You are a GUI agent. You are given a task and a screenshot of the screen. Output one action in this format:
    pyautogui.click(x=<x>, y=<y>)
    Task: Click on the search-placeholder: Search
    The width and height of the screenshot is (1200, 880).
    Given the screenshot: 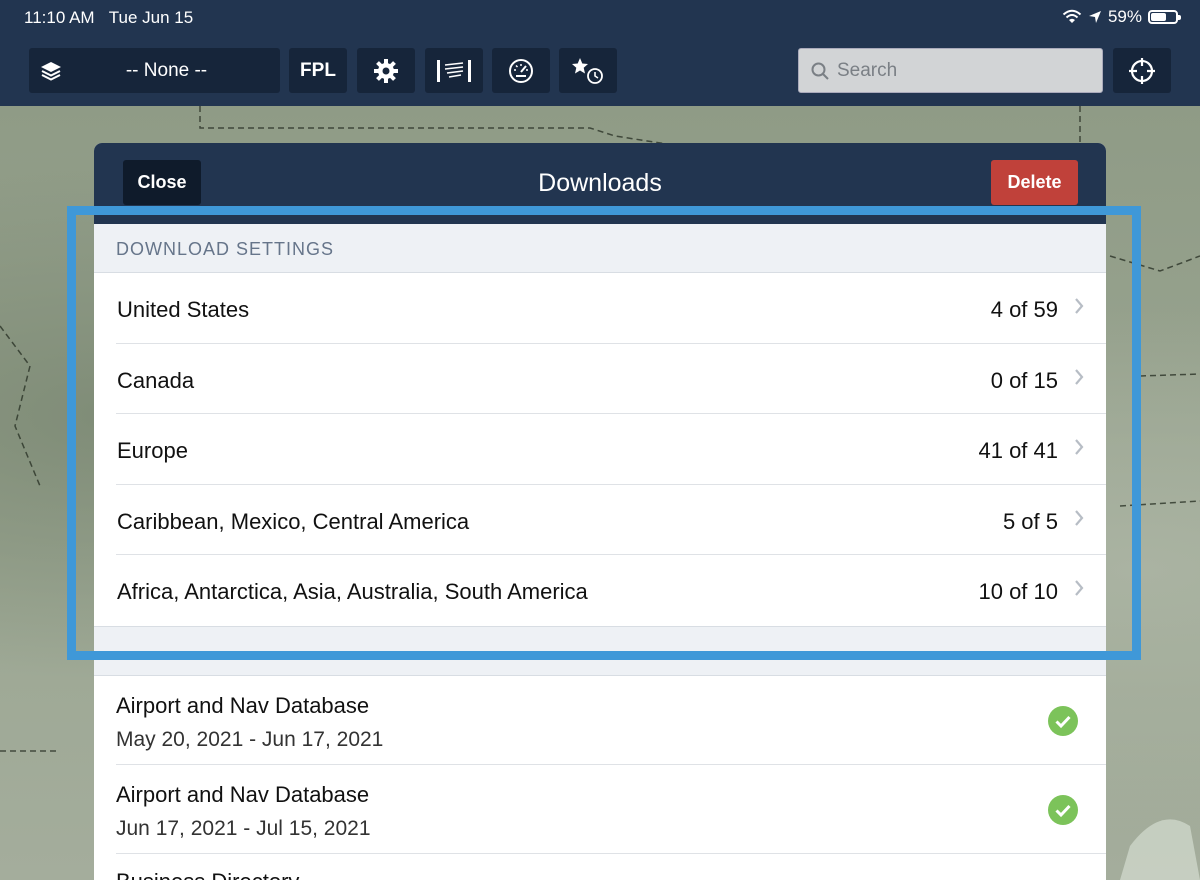 What is the action you would take?
    pyautogui.click(x=867, y=70)
    